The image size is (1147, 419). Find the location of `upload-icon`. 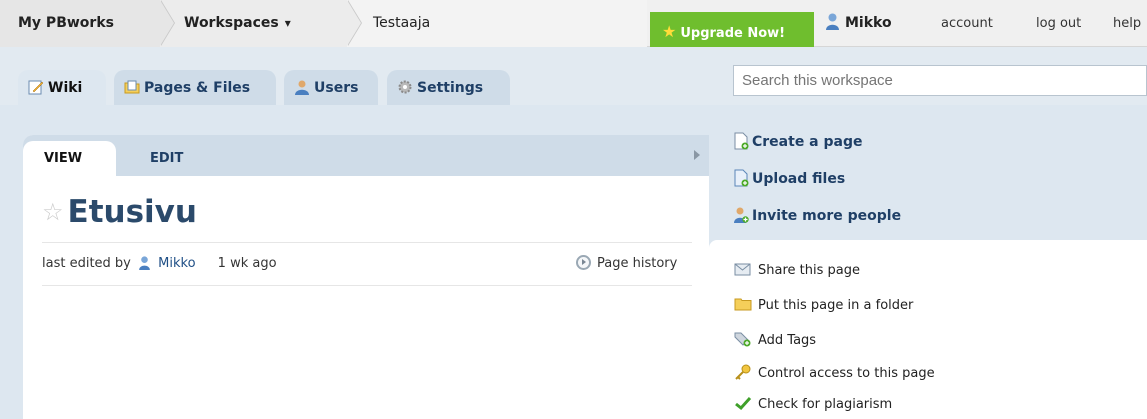

upload-icon is located at coordinates (741, 178).